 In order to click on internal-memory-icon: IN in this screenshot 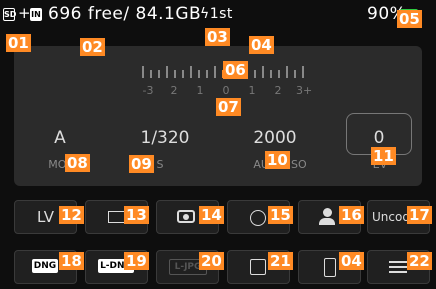, I will do `click(36, 14)`.